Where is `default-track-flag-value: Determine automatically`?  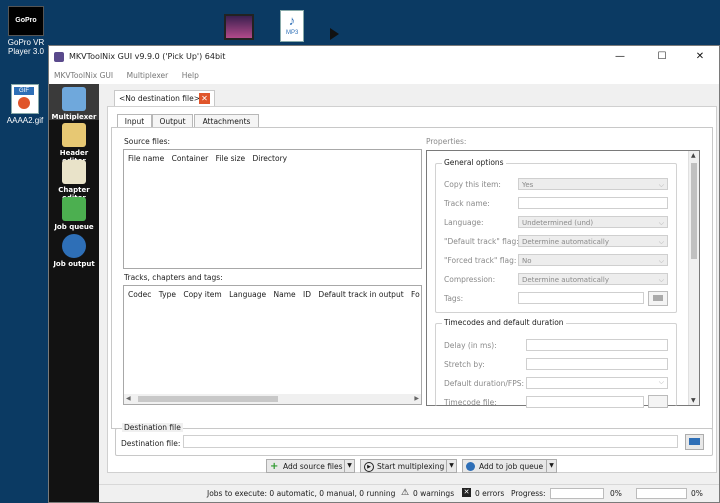
default-track-flag-value: Determine automatically is located at coordinates (565, 242).